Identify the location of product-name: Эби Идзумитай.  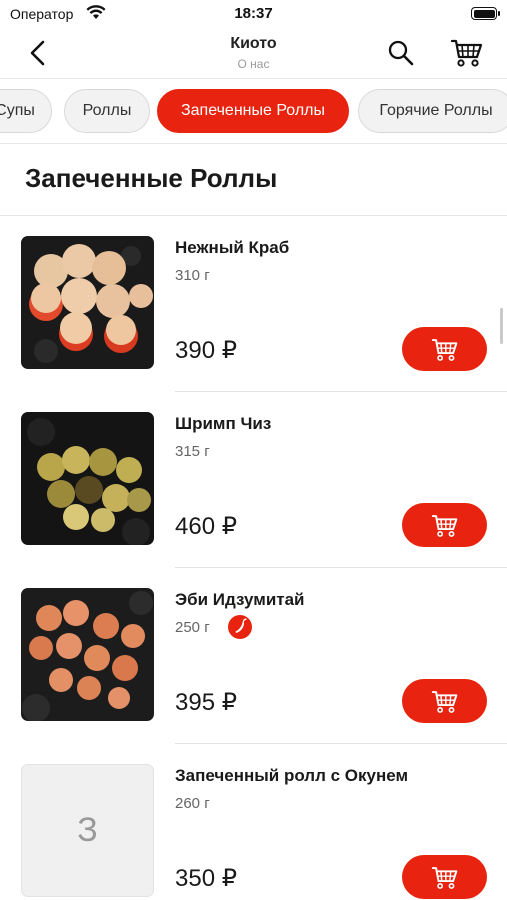
(240, 599).